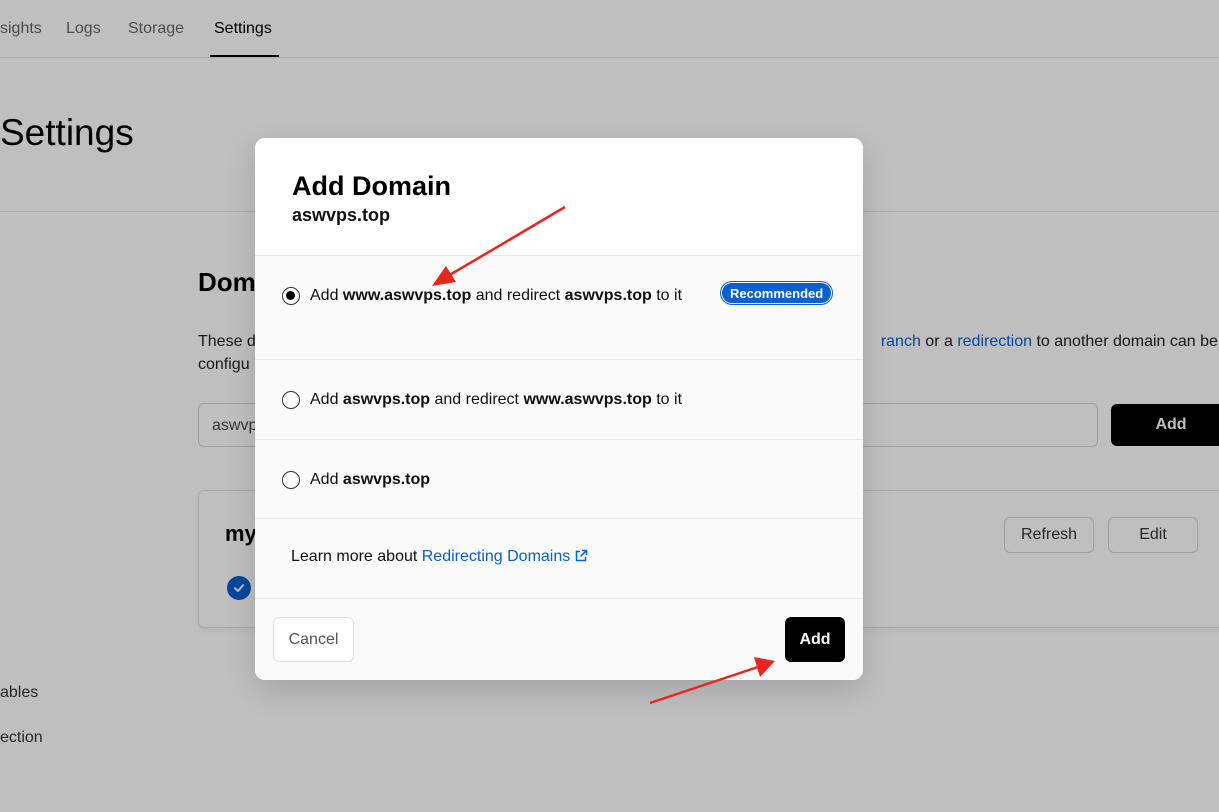  What do you see at coordinates (510, 479) in the screenshot?
I see `option-label: Add aswvps.top` at bounding box center [510, 479].